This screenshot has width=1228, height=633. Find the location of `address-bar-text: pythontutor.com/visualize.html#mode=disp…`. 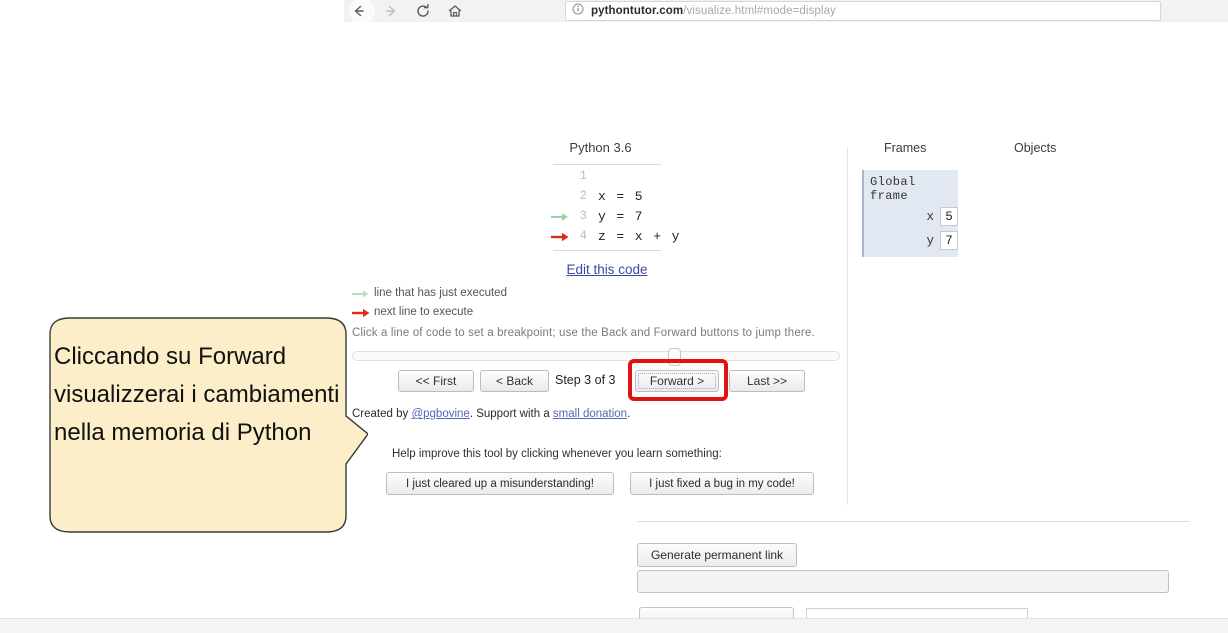

address-bar-text: pythontutor.com/visualize.html#mode=disp… is located at coordinates (713, 11).